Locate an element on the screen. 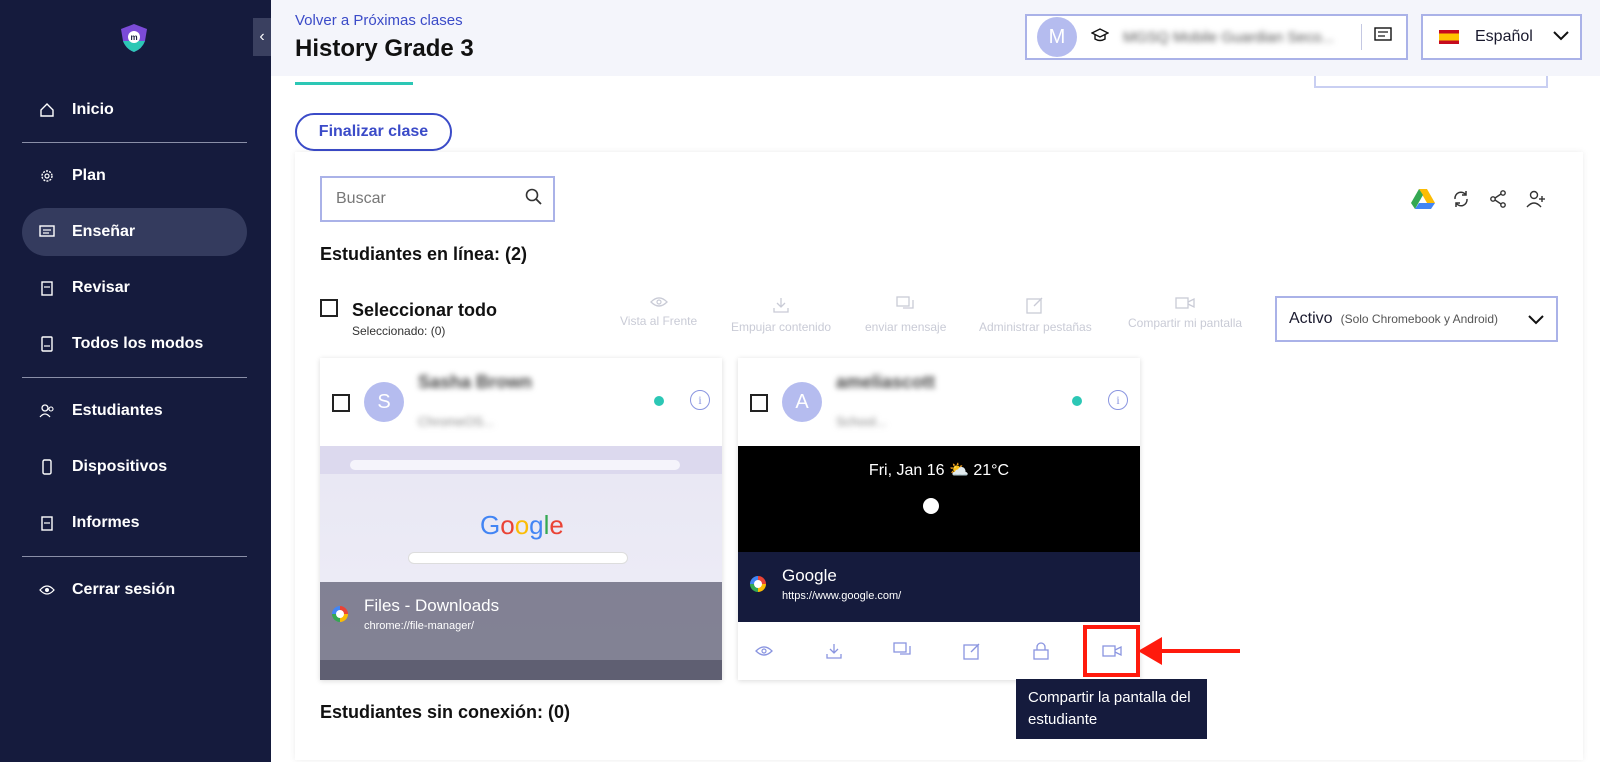 This screenshot has height=762, width=1600. screen-title: Google is located at coordinates (809, 575).